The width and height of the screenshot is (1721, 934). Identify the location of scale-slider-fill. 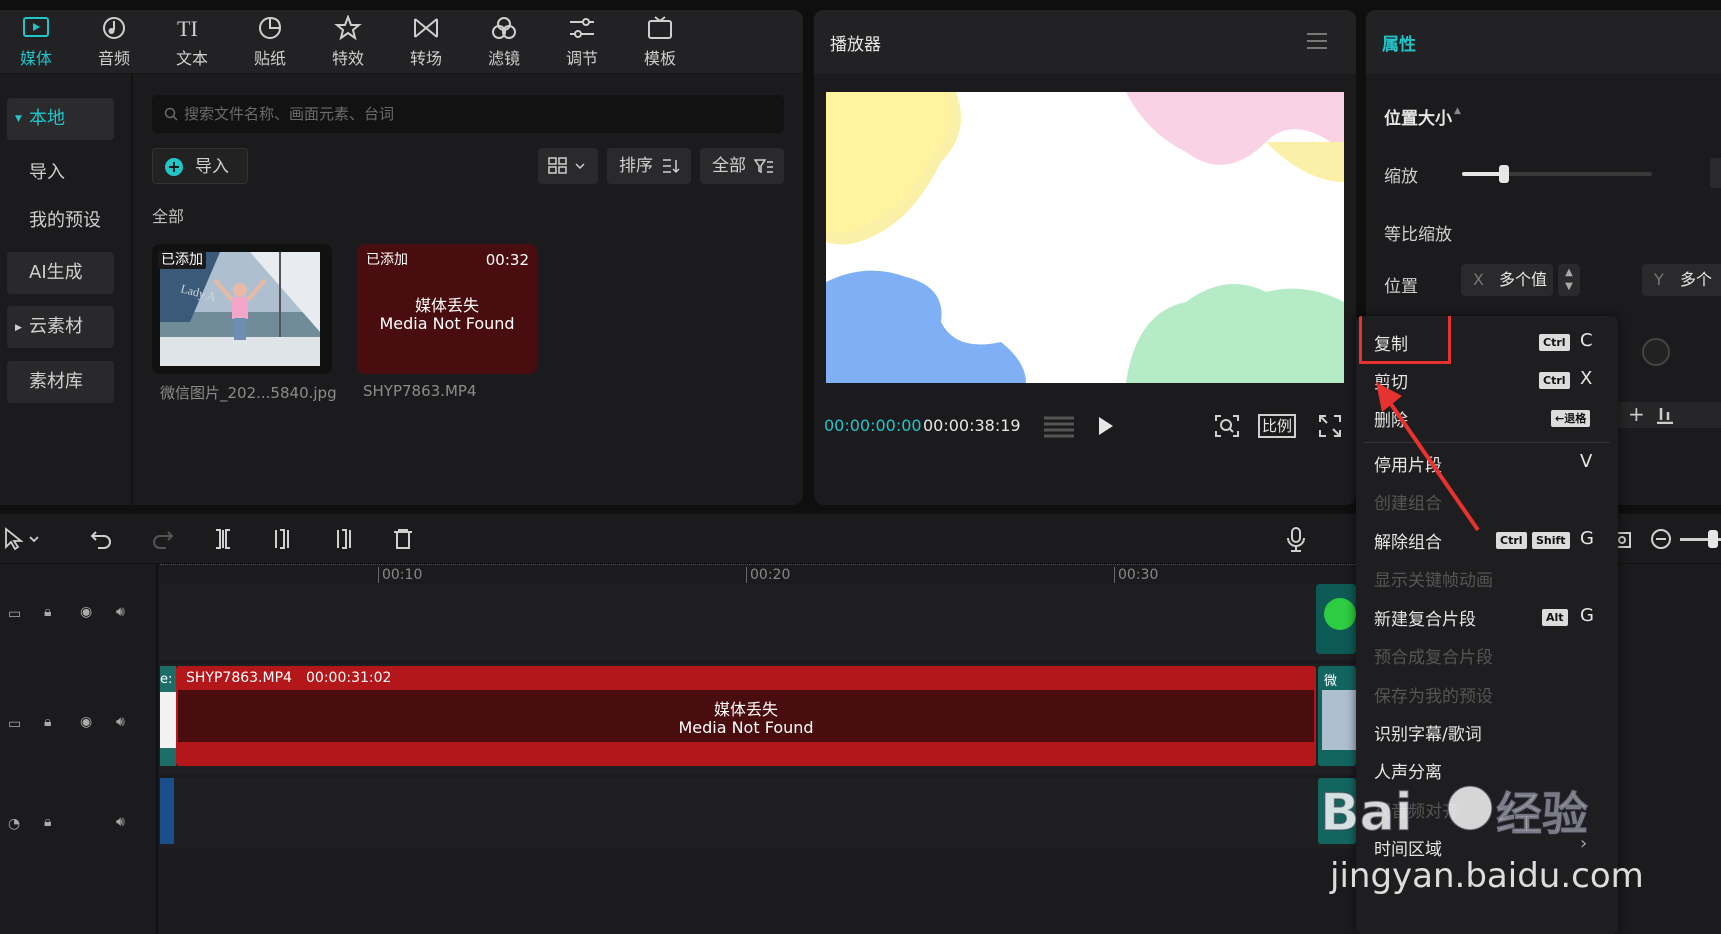
(1483, 174).